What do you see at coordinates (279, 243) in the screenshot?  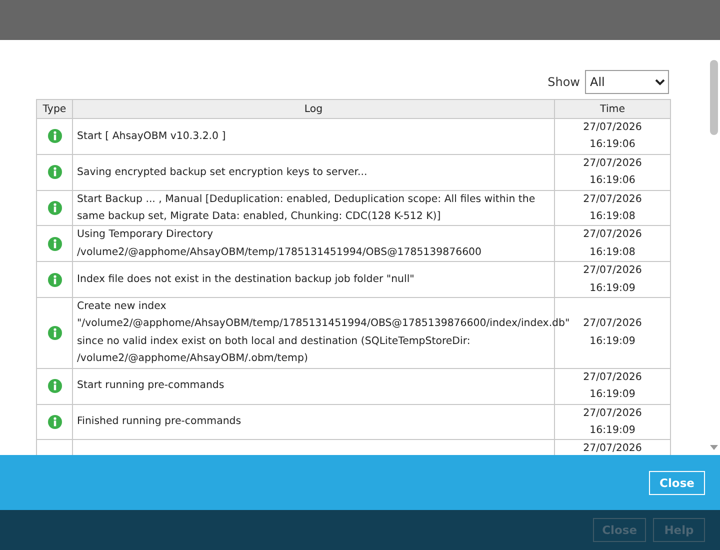 I see `log-message: Using Temporary Directory /volume2/@apphome/AhsayOBM/temp/1785131451994/OBS@1785139876600` at bounding box center [279, 243].